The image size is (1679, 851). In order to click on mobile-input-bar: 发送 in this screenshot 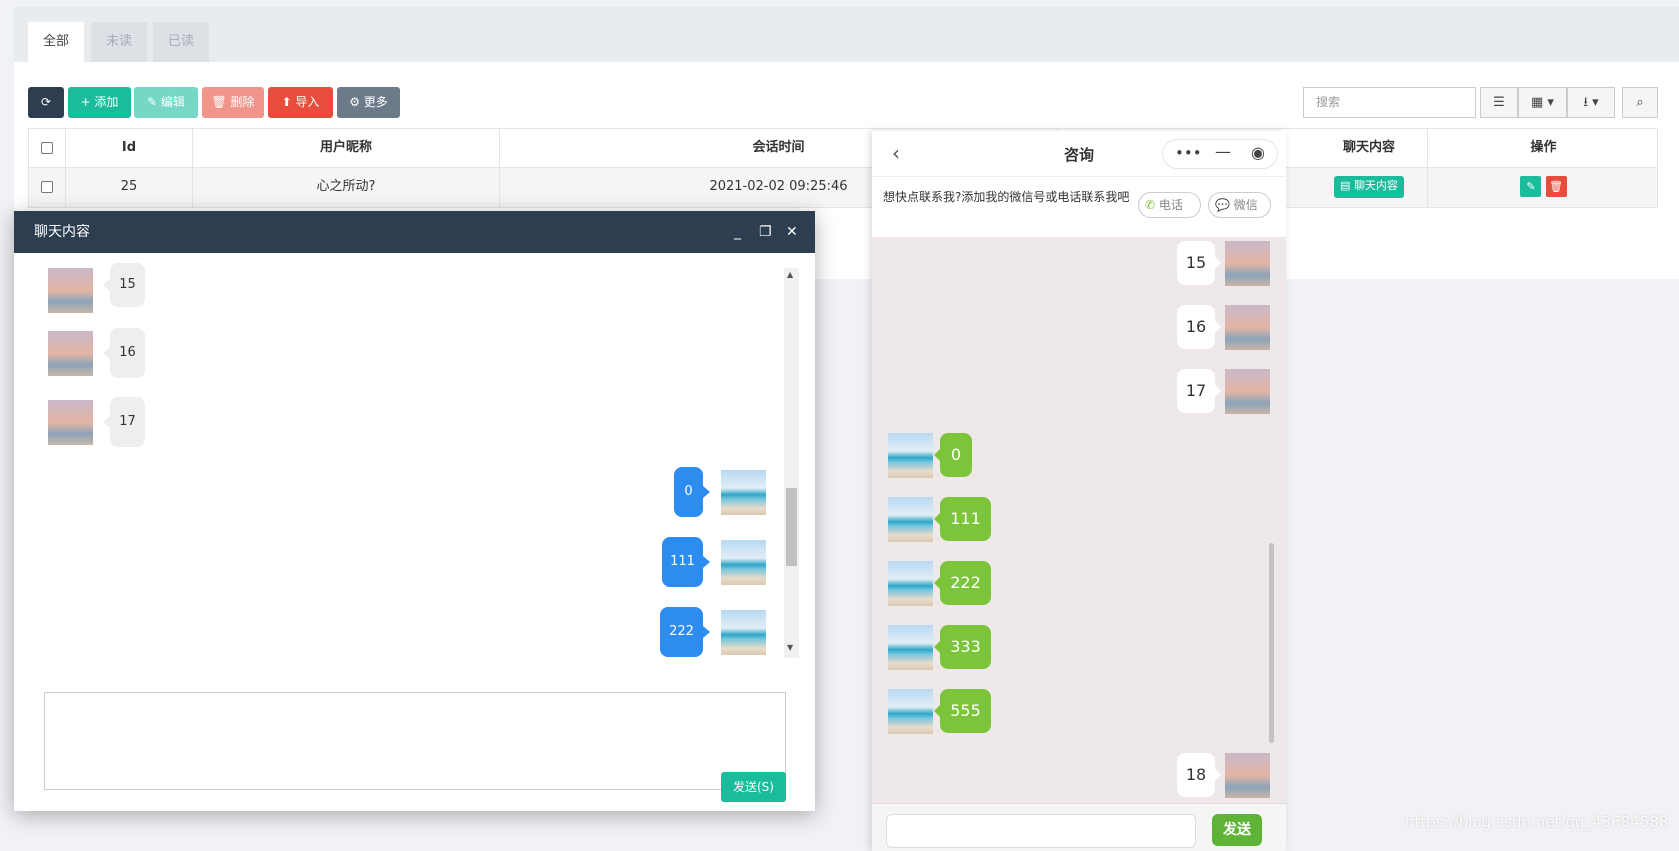, I will do `click(1079, 827)`.